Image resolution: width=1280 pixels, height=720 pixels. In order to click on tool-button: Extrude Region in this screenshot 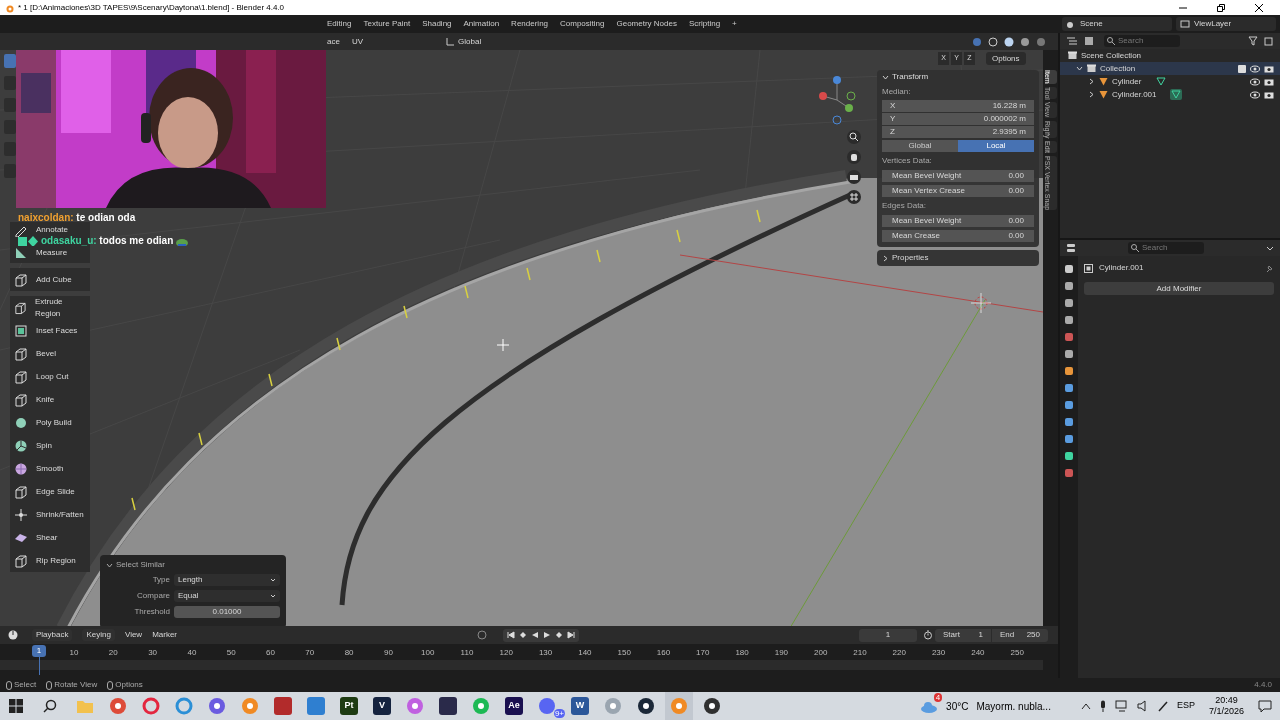, I will do `click(50, 307)`.